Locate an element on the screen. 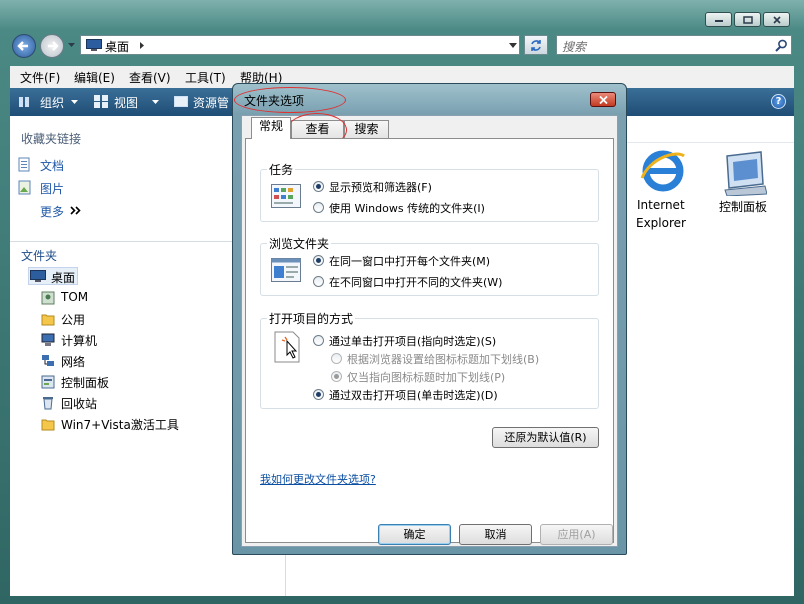 This screenshot has height=604, width=804. explorer-icon is located at coordinates (181, 101).